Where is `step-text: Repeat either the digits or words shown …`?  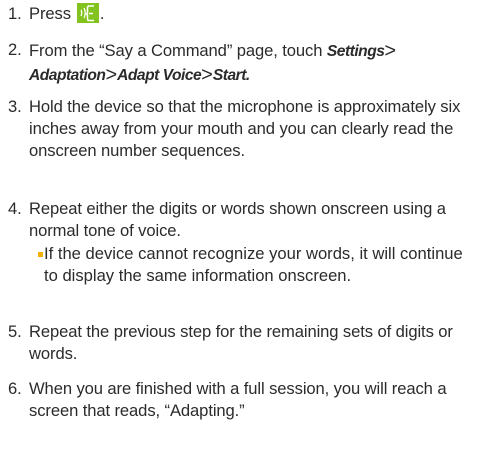
step-text: Repeat either the digits or words shown … is located at coordinates (240, 219).